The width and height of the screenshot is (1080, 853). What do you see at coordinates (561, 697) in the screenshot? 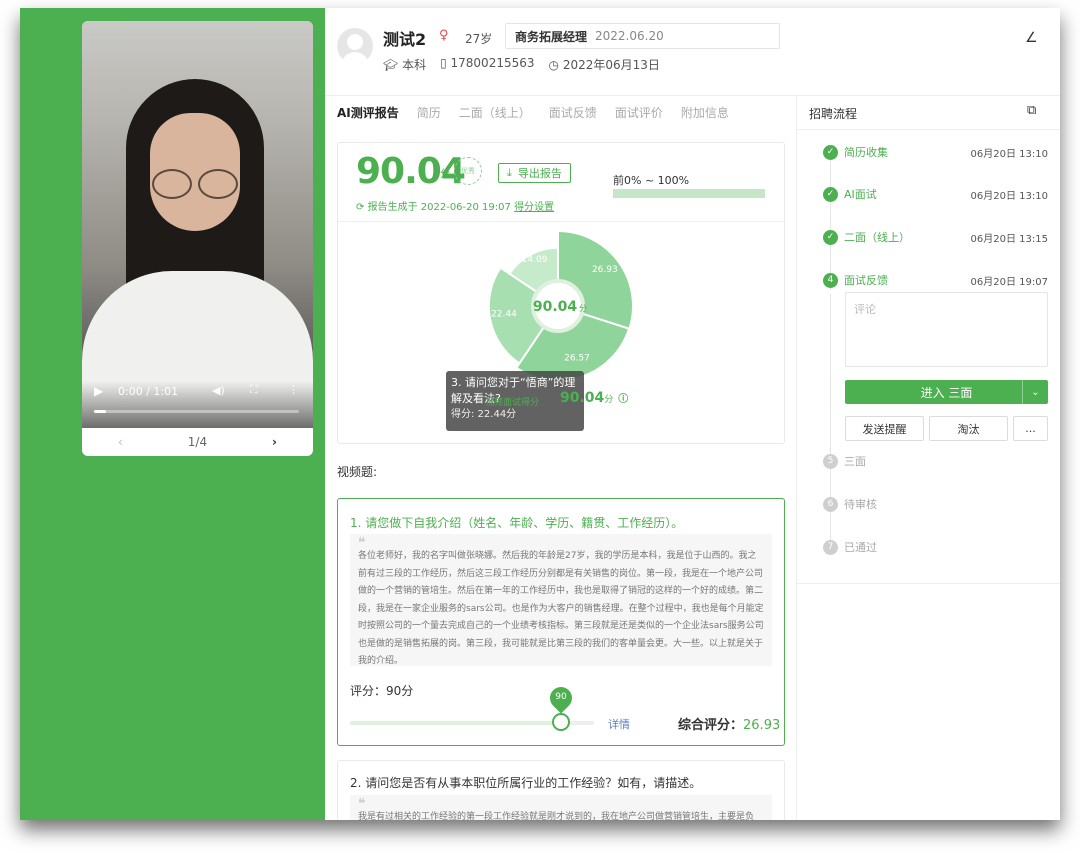
I see `rating-pin-value: 90` at bounding box center [561, 697].